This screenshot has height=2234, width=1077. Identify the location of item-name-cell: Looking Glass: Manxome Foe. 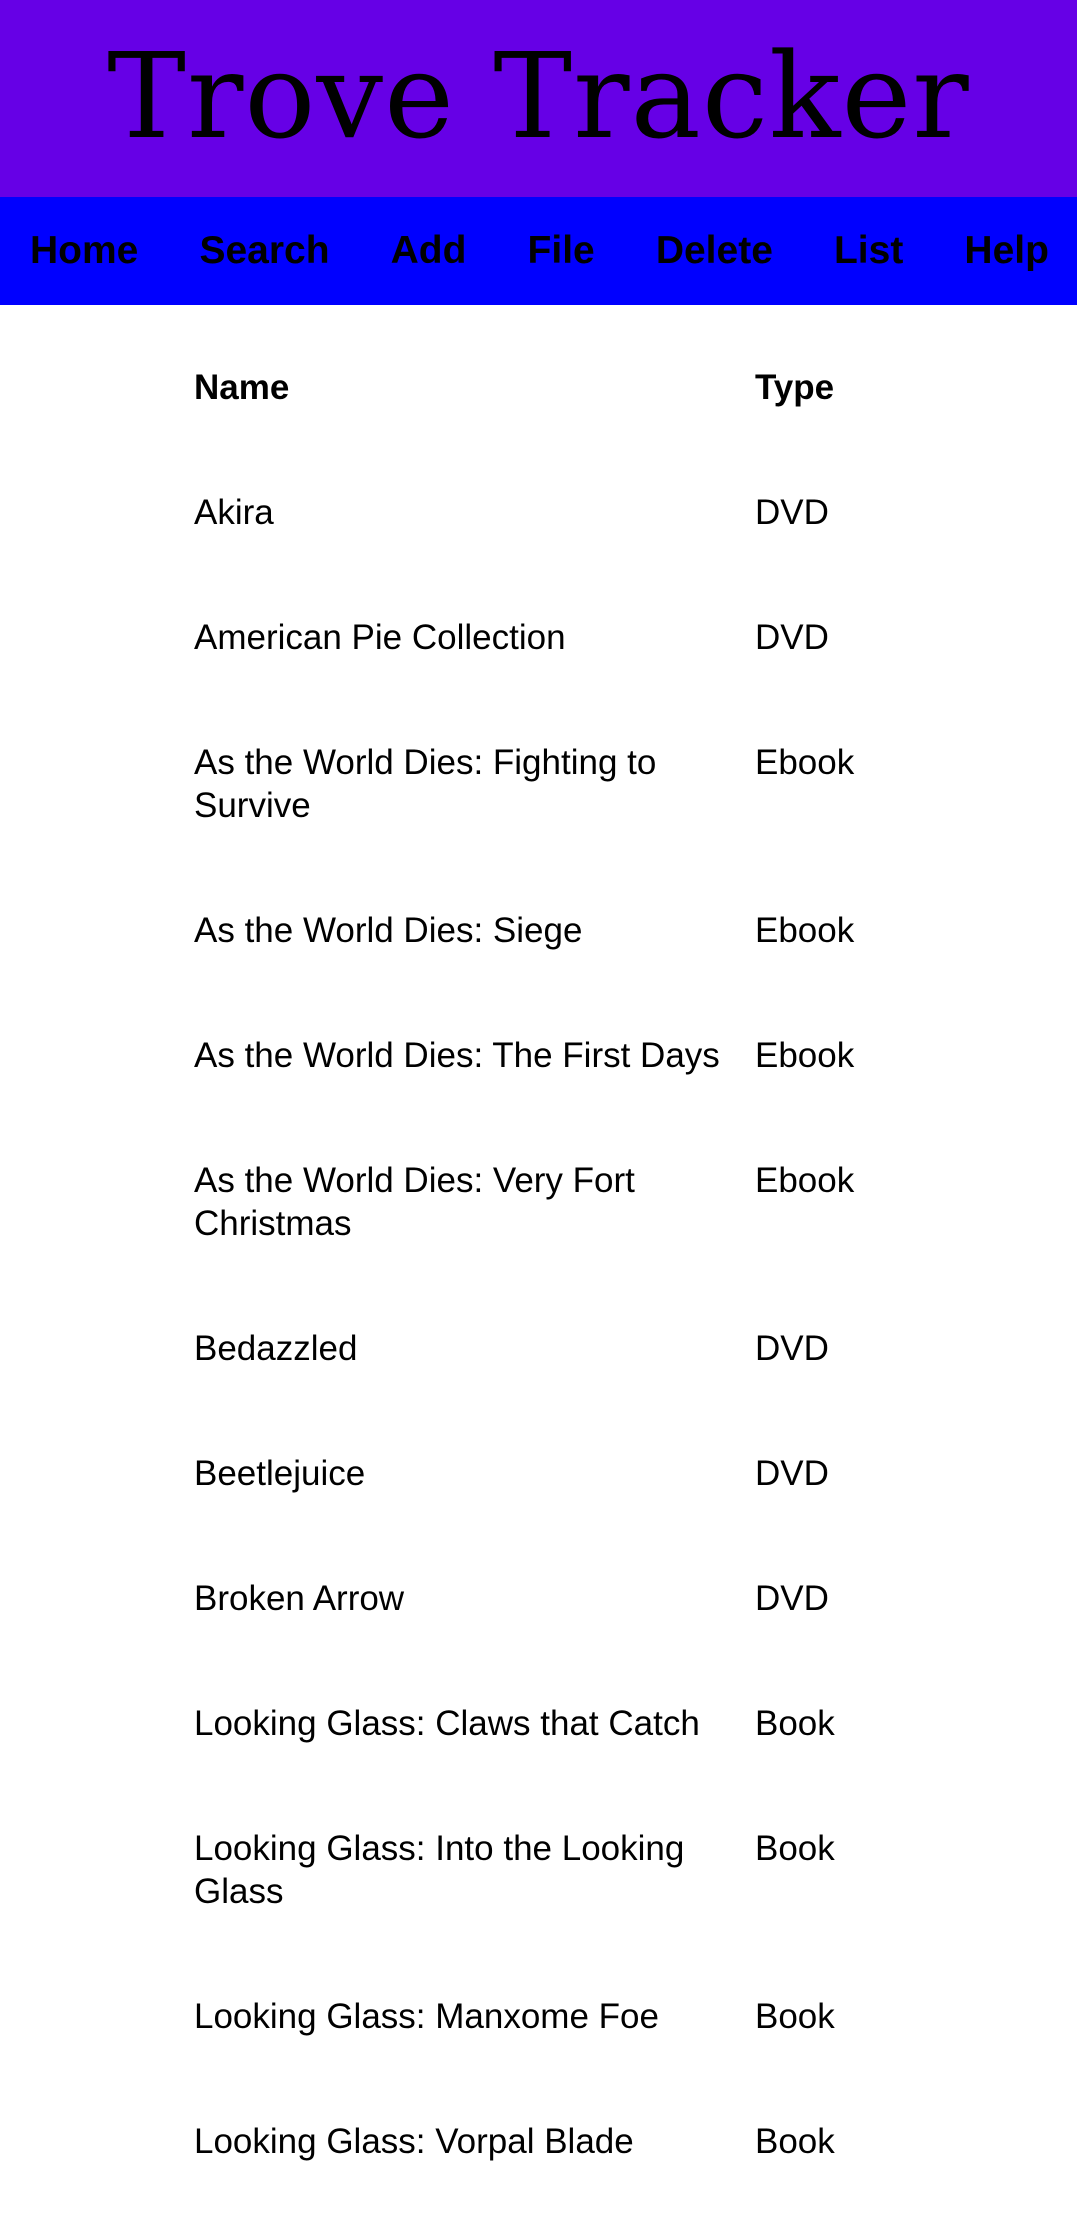
(426, 2016).